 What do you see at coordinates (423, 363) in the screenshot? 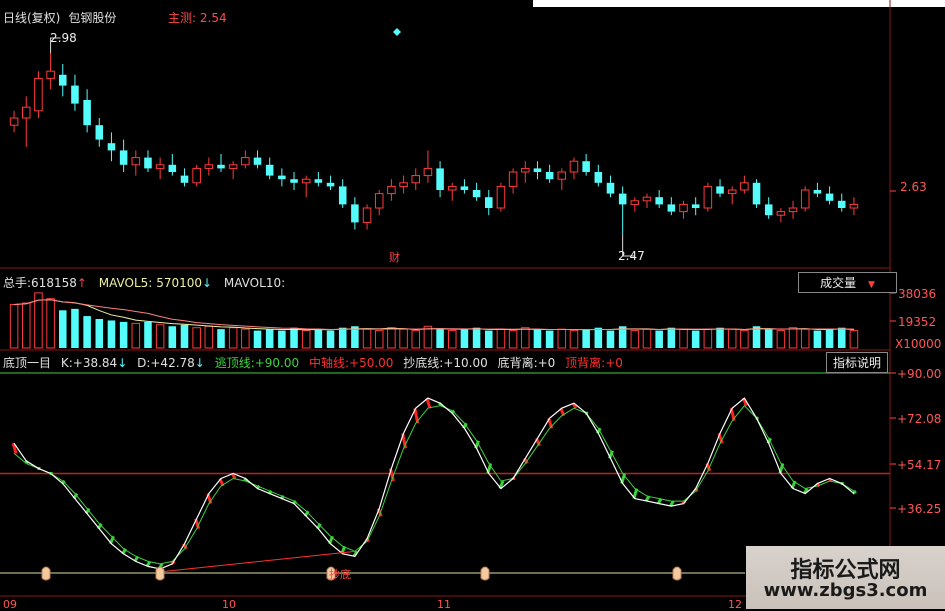
I see `bottom-line-label: 抄底线:` at bounding box center [423, 363].